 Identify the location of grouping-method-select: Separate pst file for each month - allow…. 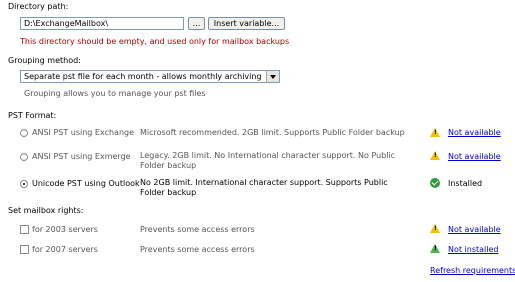
(150, 76).